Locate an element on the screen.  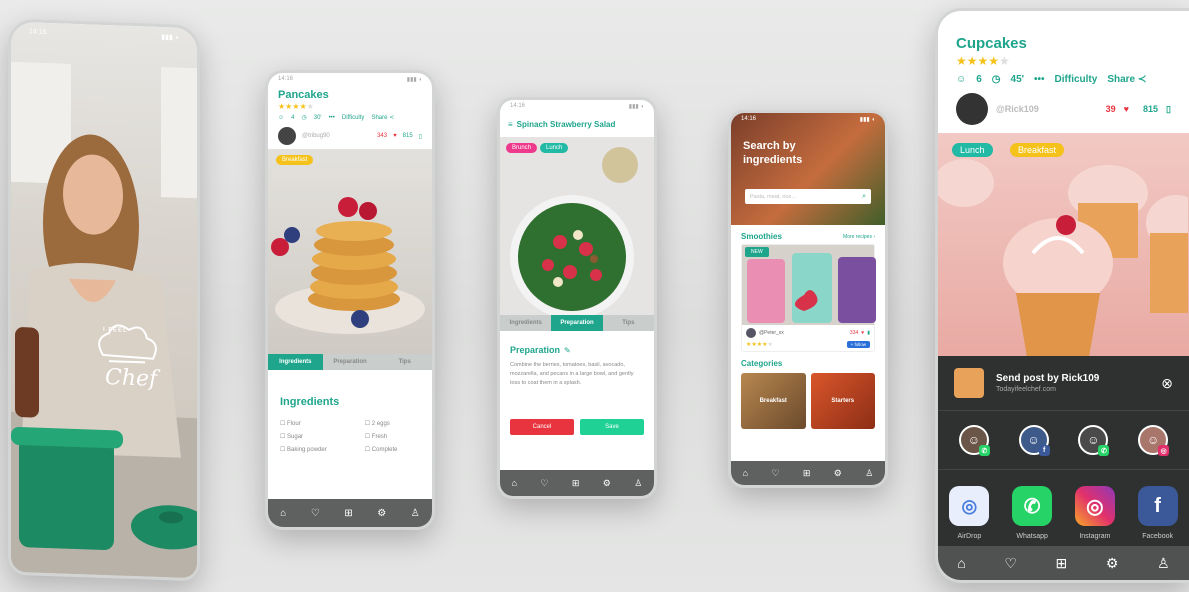
category-chip: Breakfast is located at coordinates (295, 160).